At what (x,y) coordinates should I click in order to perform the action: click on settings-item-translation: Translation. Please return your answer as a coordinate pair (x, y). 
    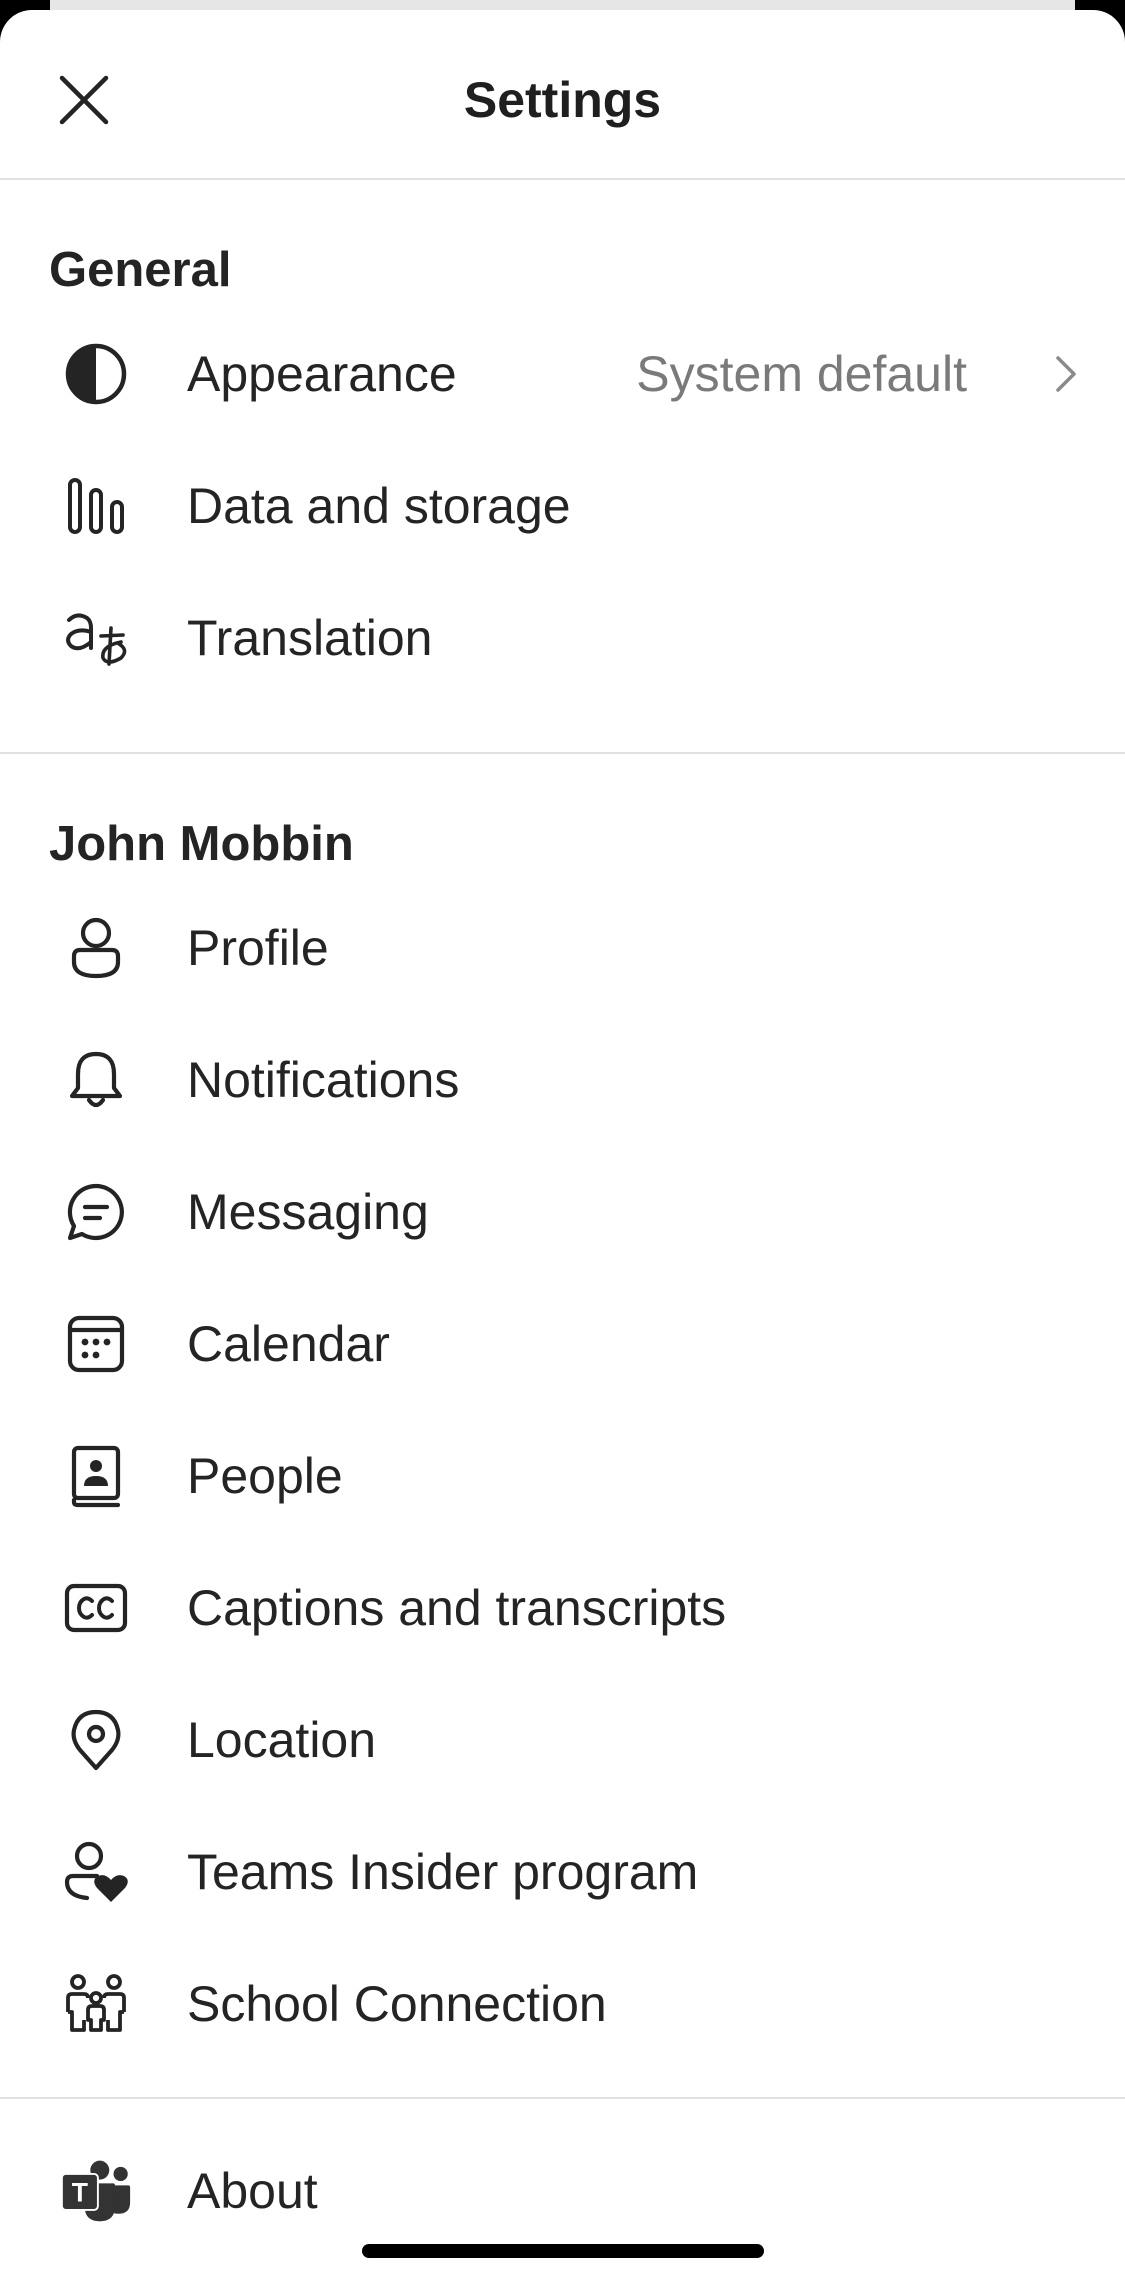
    Looking at the image, I should click on (562, 638).